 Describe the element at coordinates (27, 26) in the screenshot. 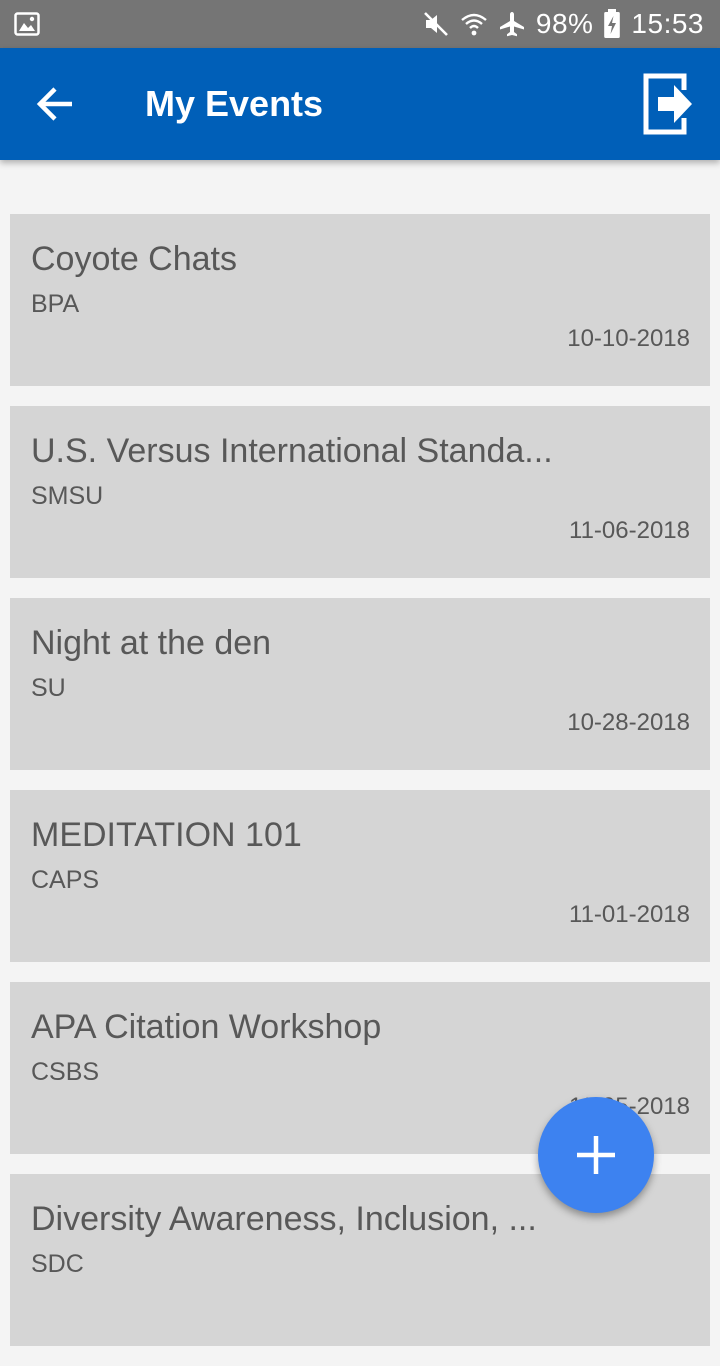

I see `gallery-notification-icon` at that location.